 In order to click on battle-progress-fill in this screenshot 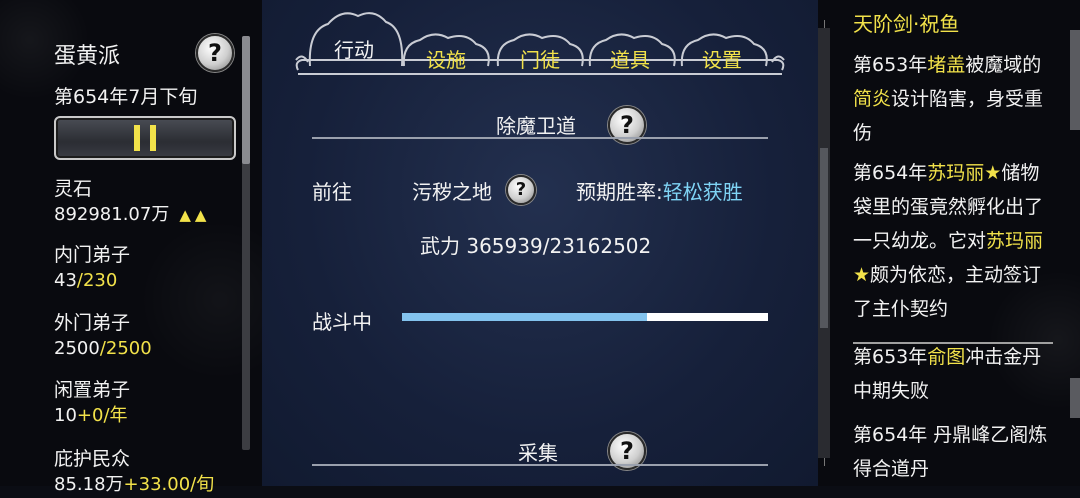, I will do `click(525, 317)`.